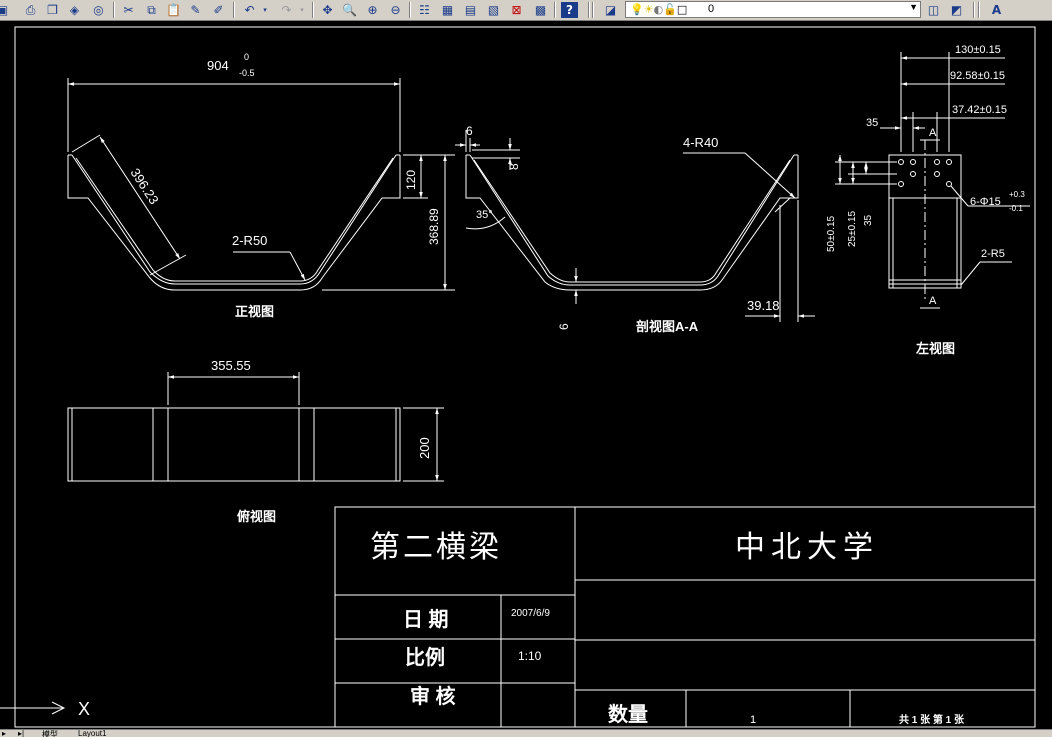  What do you see at coordinates (249, 10) in the screenshot?
I see `undo-icon: ↶` at bounding box center [249, 10].